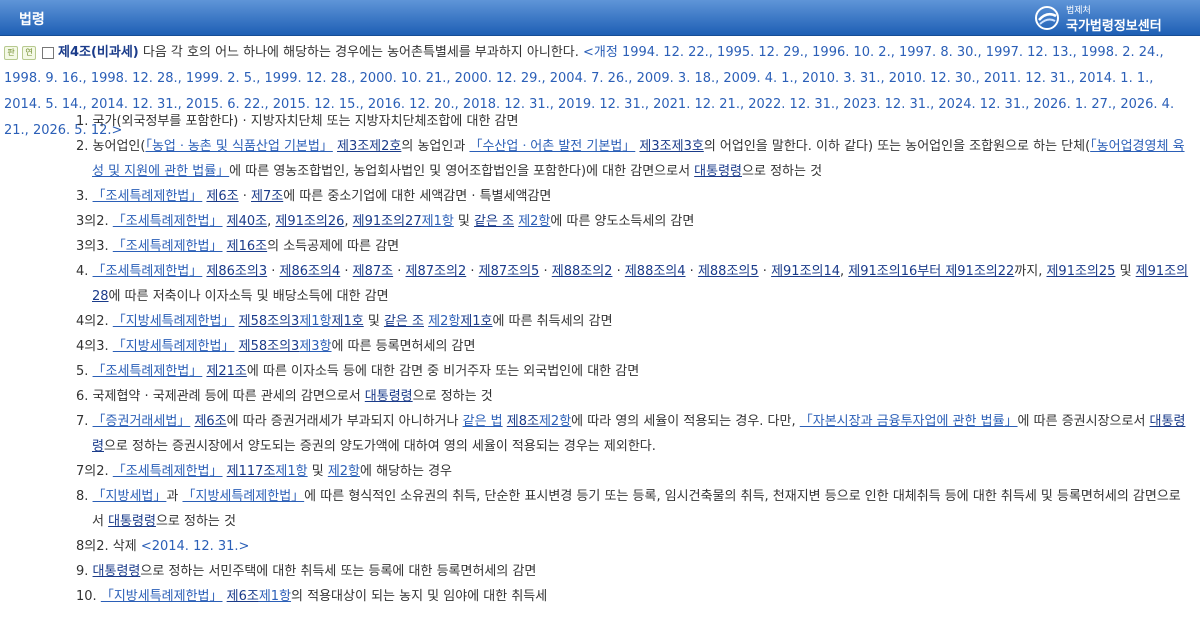  Describe the element at coordinates (633, 246) in the screenshot. I see `list-item: 3의3. 「조세특례제한법」 제16조의 소득공제에 따른 감면` at that location.